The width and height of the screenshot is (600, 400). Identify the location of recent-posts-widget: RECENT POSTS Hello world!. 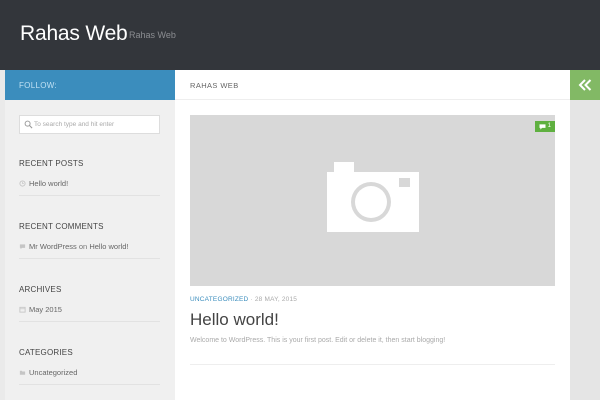
(89, 177).